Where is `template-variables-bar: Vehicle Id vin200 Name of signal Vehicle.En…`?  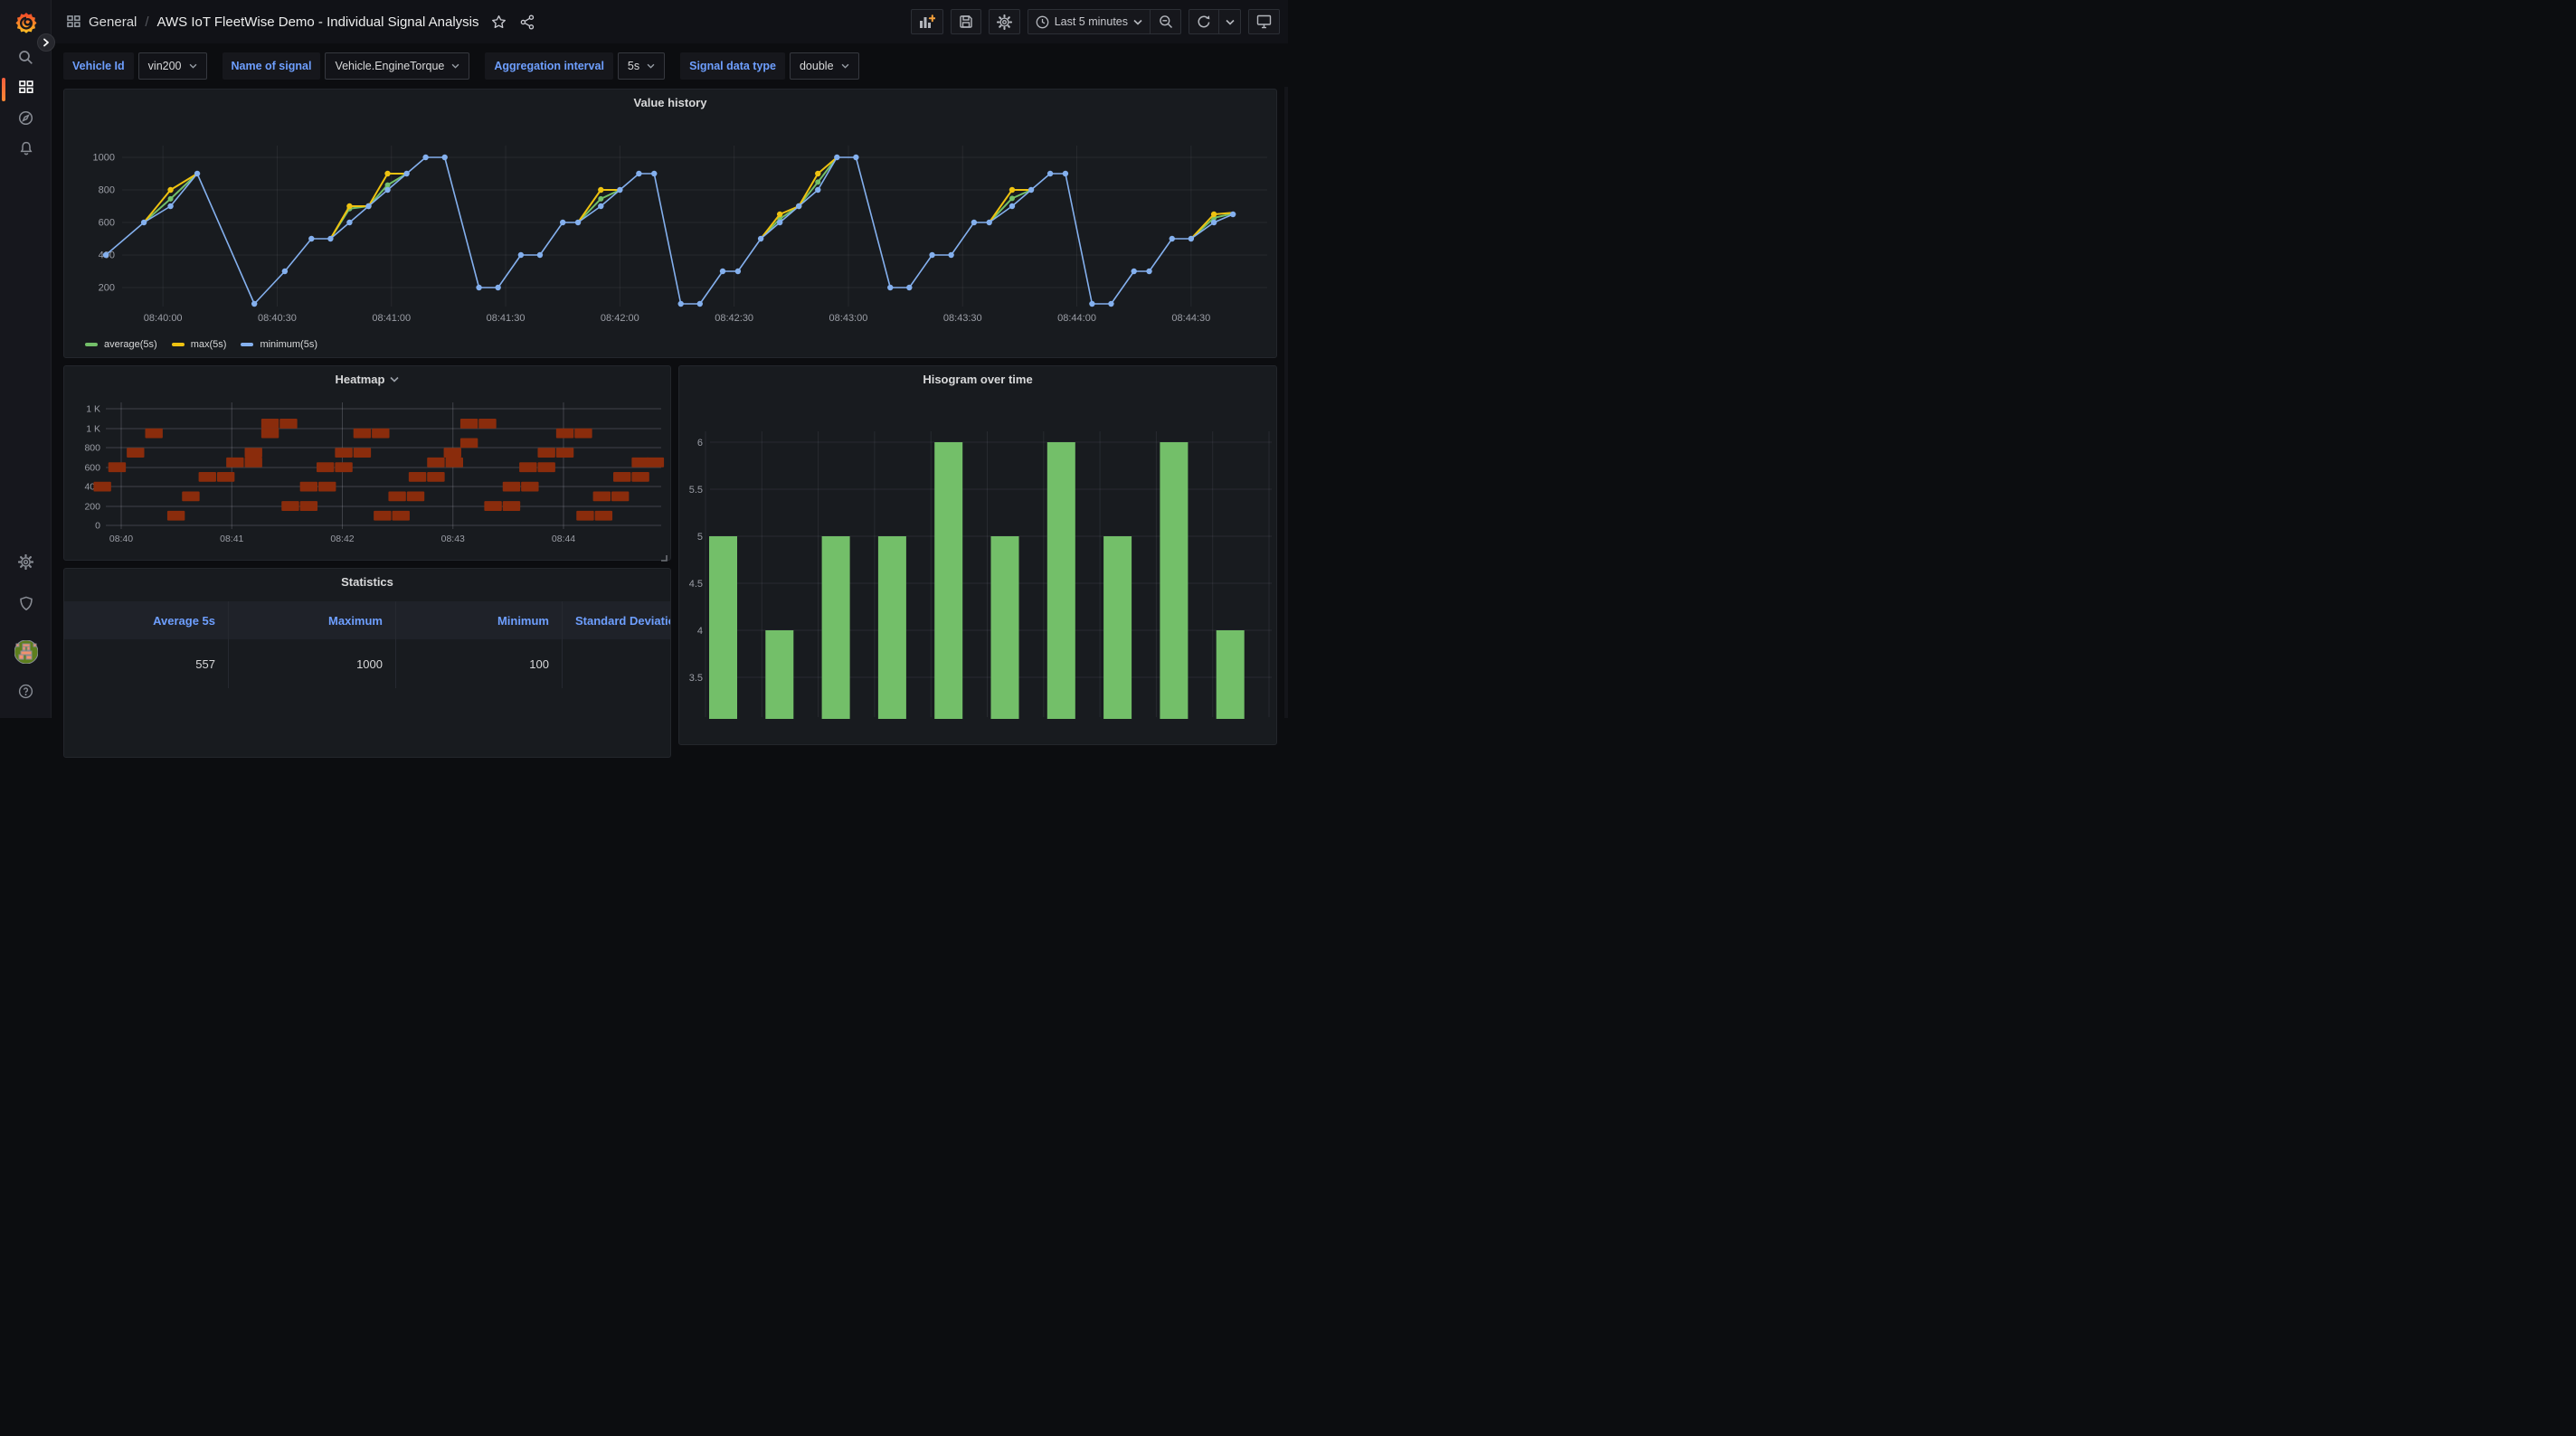 template-variables-bar: Vehicle Id vin200 Name of signal Vehicle.En… is located at coordinates (670, 66).